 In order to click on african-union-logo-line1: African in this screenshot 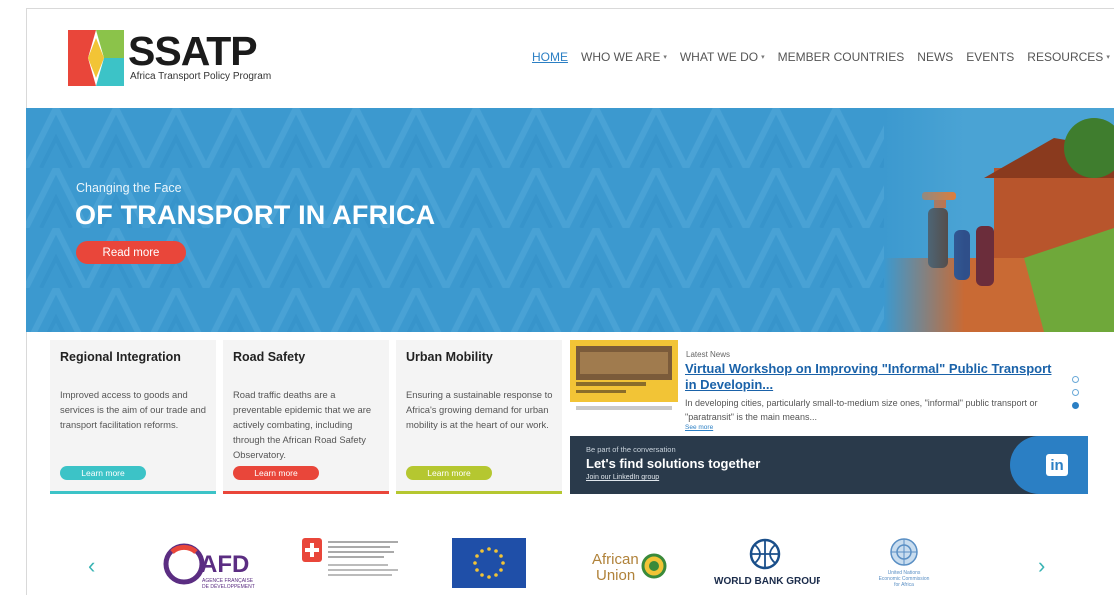, I will do `click(615, 559)`.